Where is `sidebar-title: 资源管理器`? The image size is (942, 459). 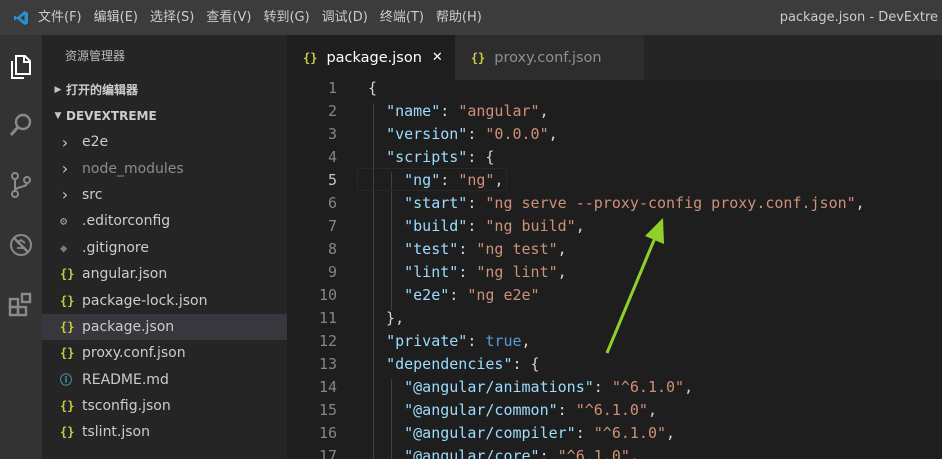 sidebar-title: 资源管理器 is located at coordinates (95, 56).